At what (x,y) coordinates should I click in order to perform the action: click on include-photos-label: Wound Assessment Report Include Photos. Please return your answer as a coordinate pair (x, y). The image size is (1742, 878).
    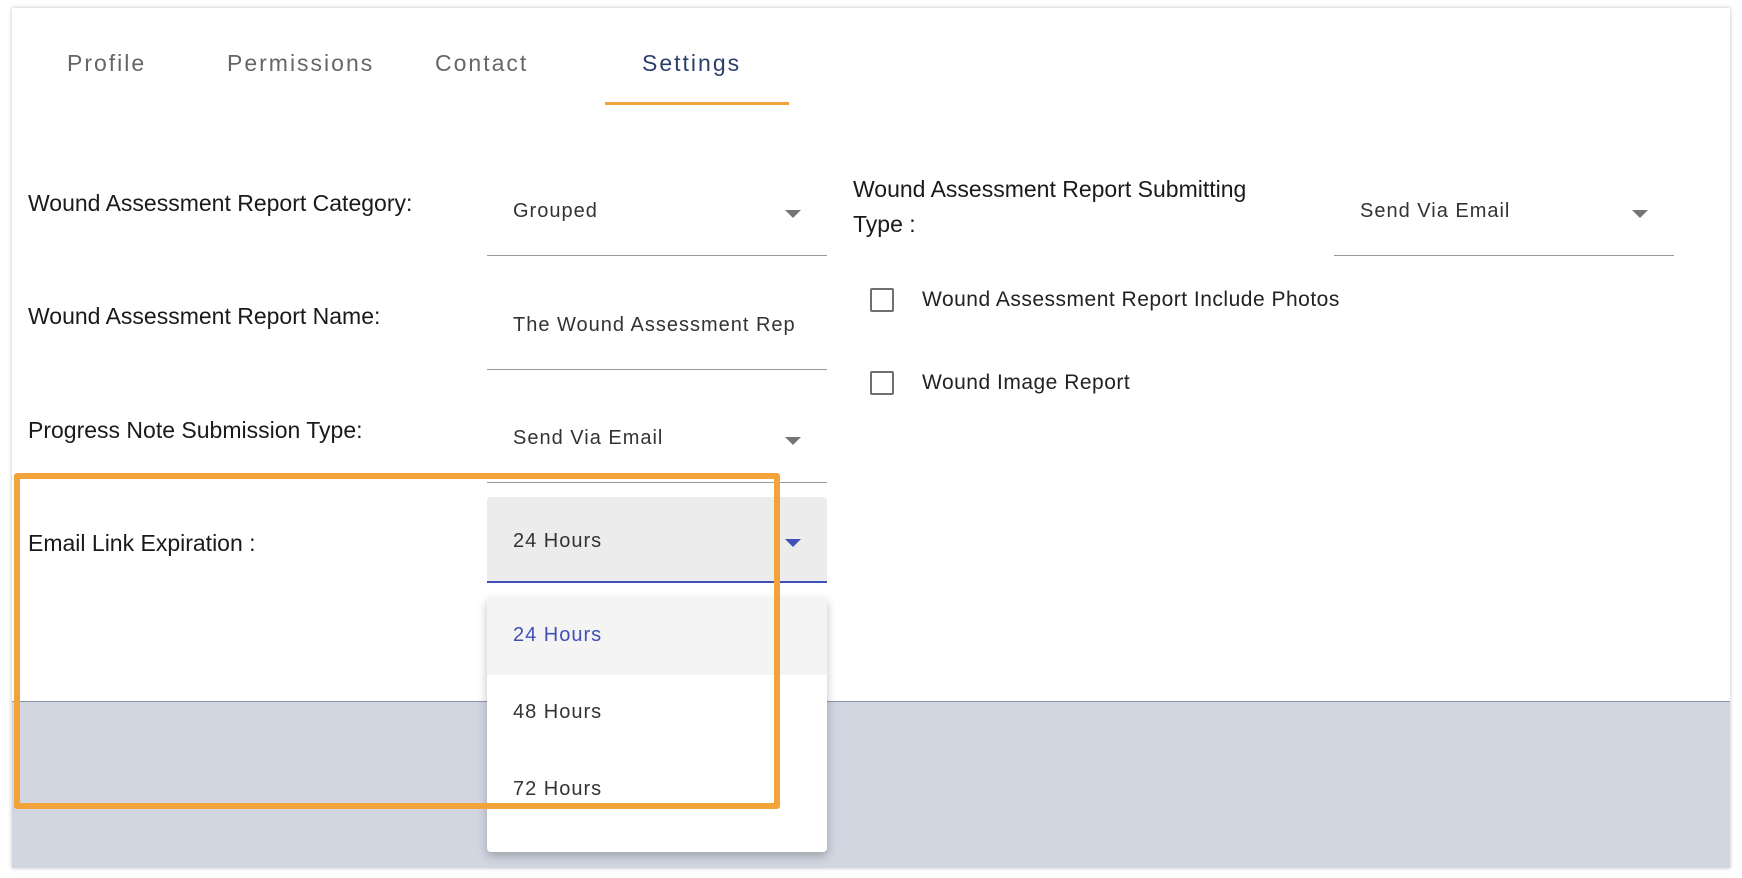
    Looking at the image, I should click on (1131, 299).